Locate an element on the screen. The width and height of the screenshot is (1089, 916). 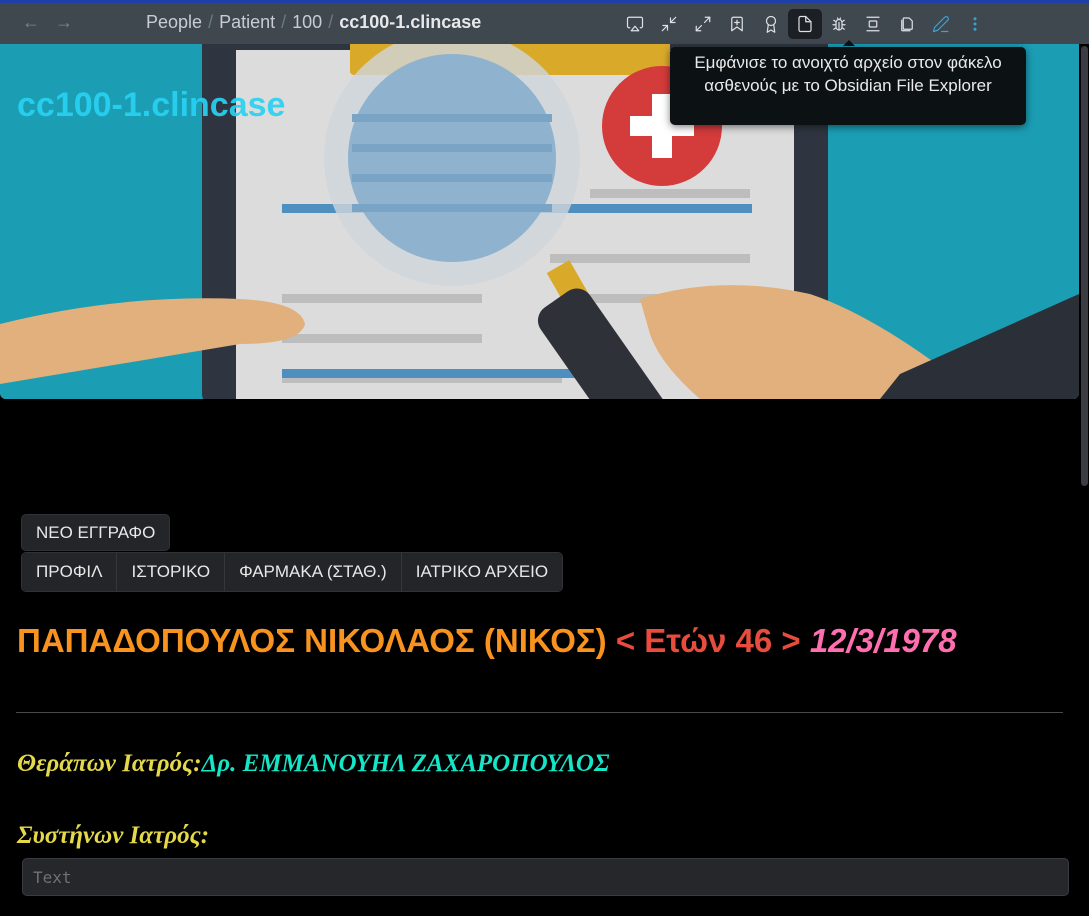
tab-medications: ΦΑΡΜΑΚΑ (ΣΤΑΘ.) is located at coordinates (313, 572).